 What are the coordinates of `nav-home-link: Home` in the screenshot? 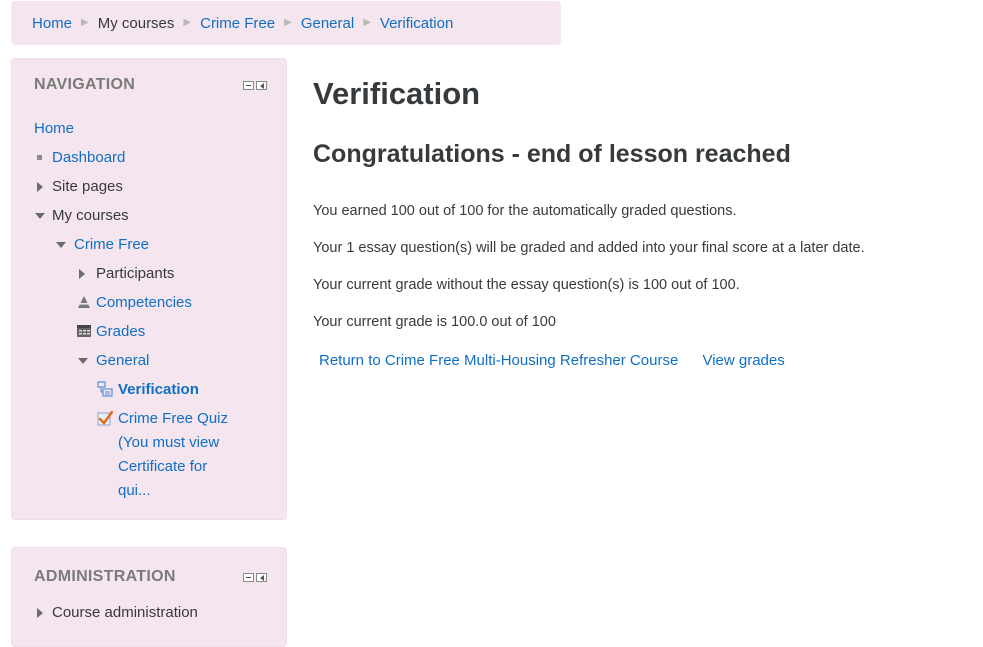 It's located at (54, 128).